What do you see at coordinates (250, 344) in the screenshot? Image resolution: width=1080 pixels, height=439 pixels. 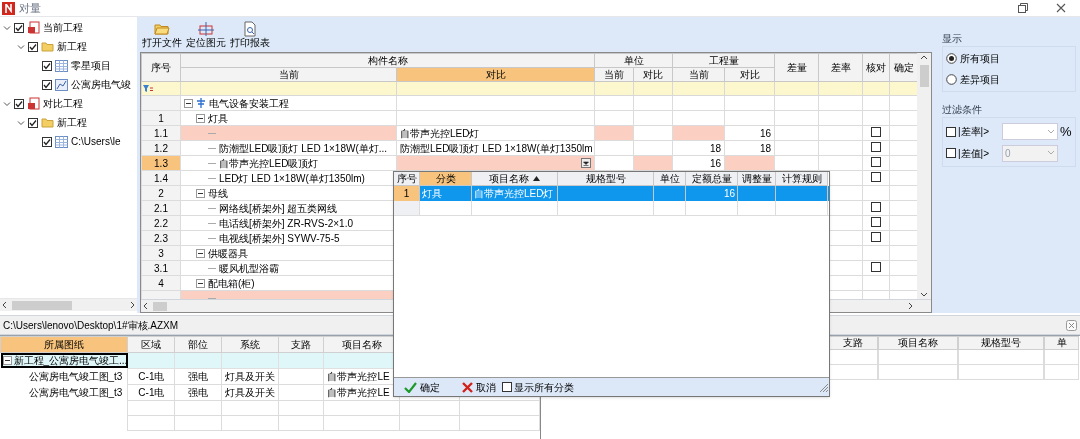 I see `column-header: 系统` at bounding box center [250, 344].